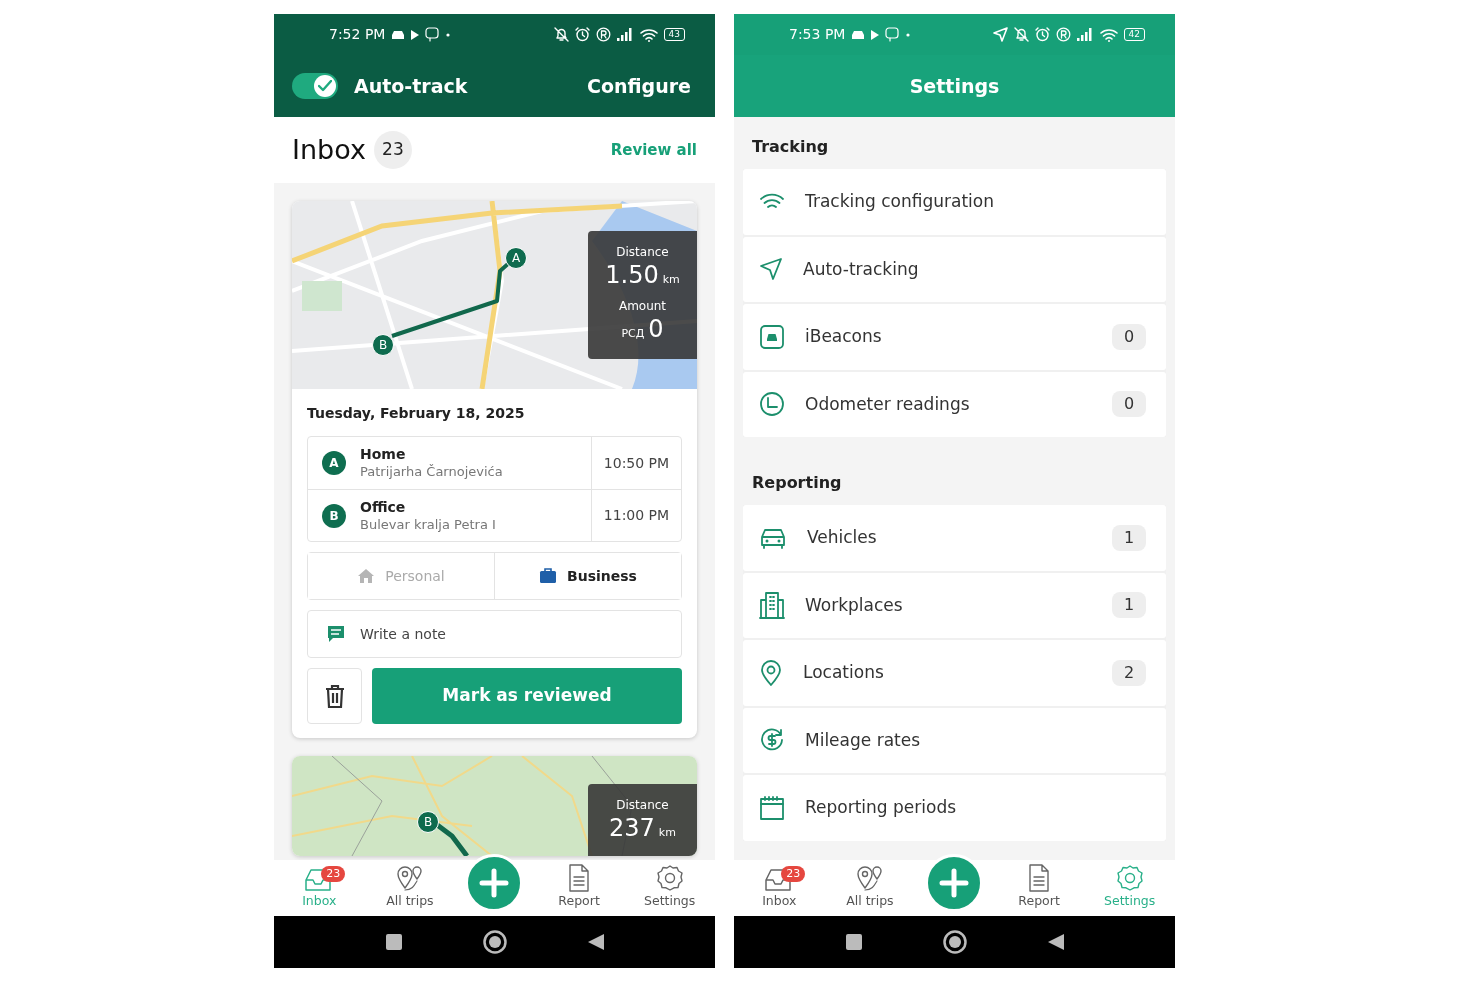  I want to click on clock-icon, so click(772, 404).